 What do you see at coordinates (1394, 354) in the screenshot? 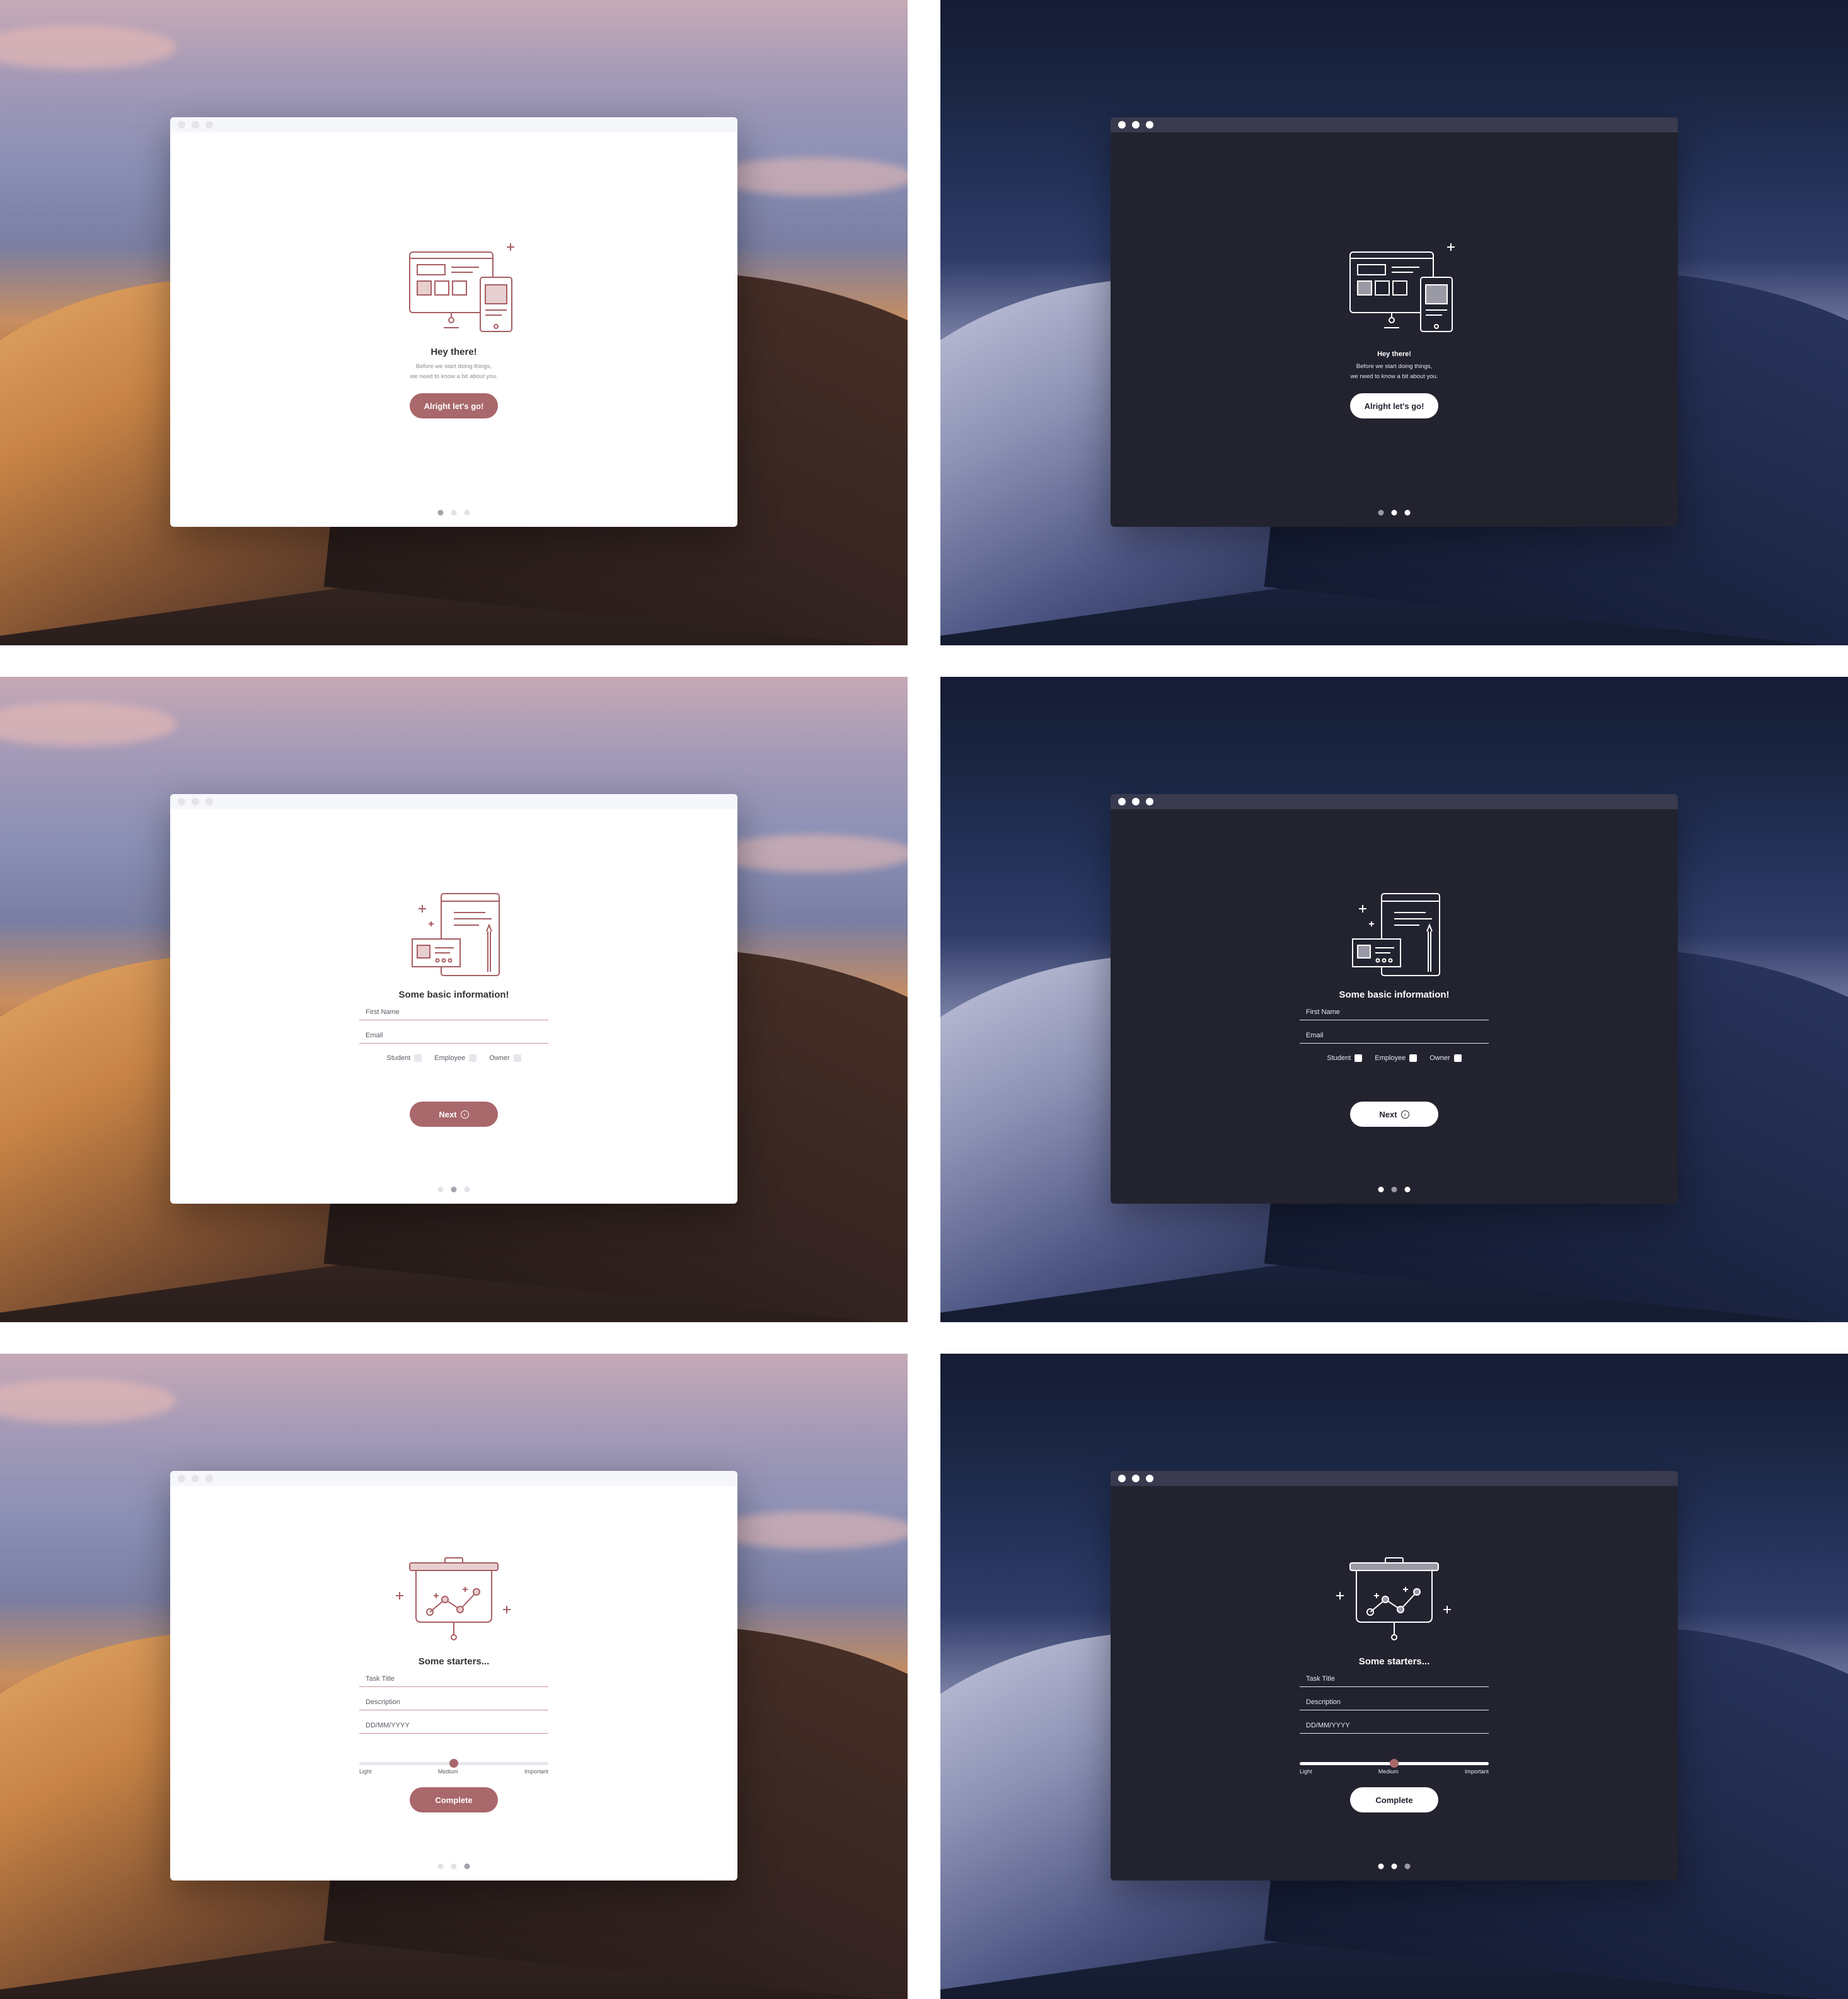
I see `welcome-title: Hey there!` at bounding box center [1394, 354].